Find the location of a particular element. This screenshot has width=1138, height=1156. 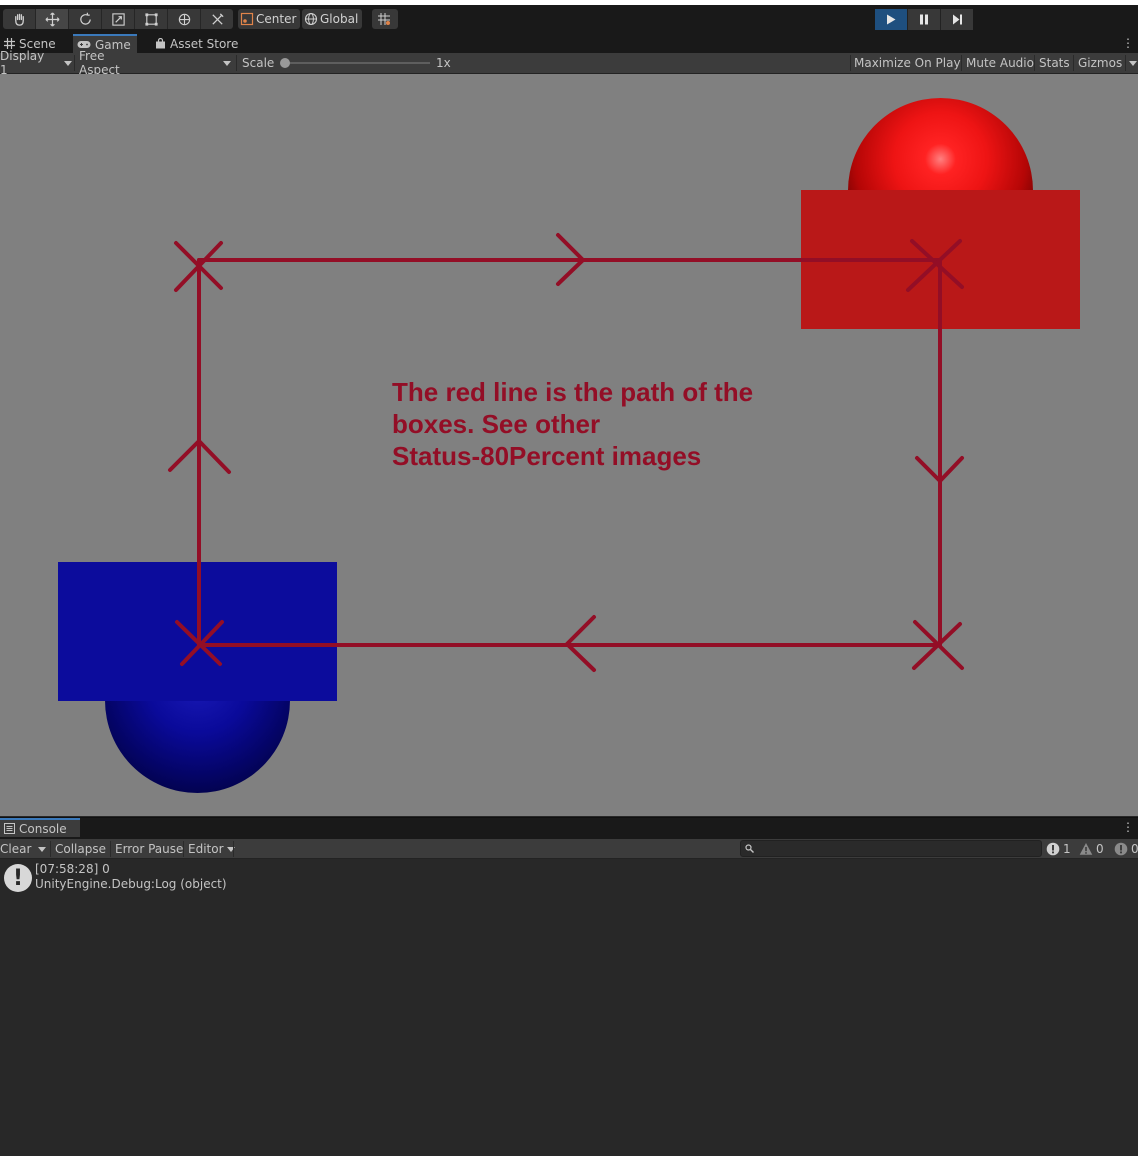

clear-options-dropdown is located at coordinates (42, 849).